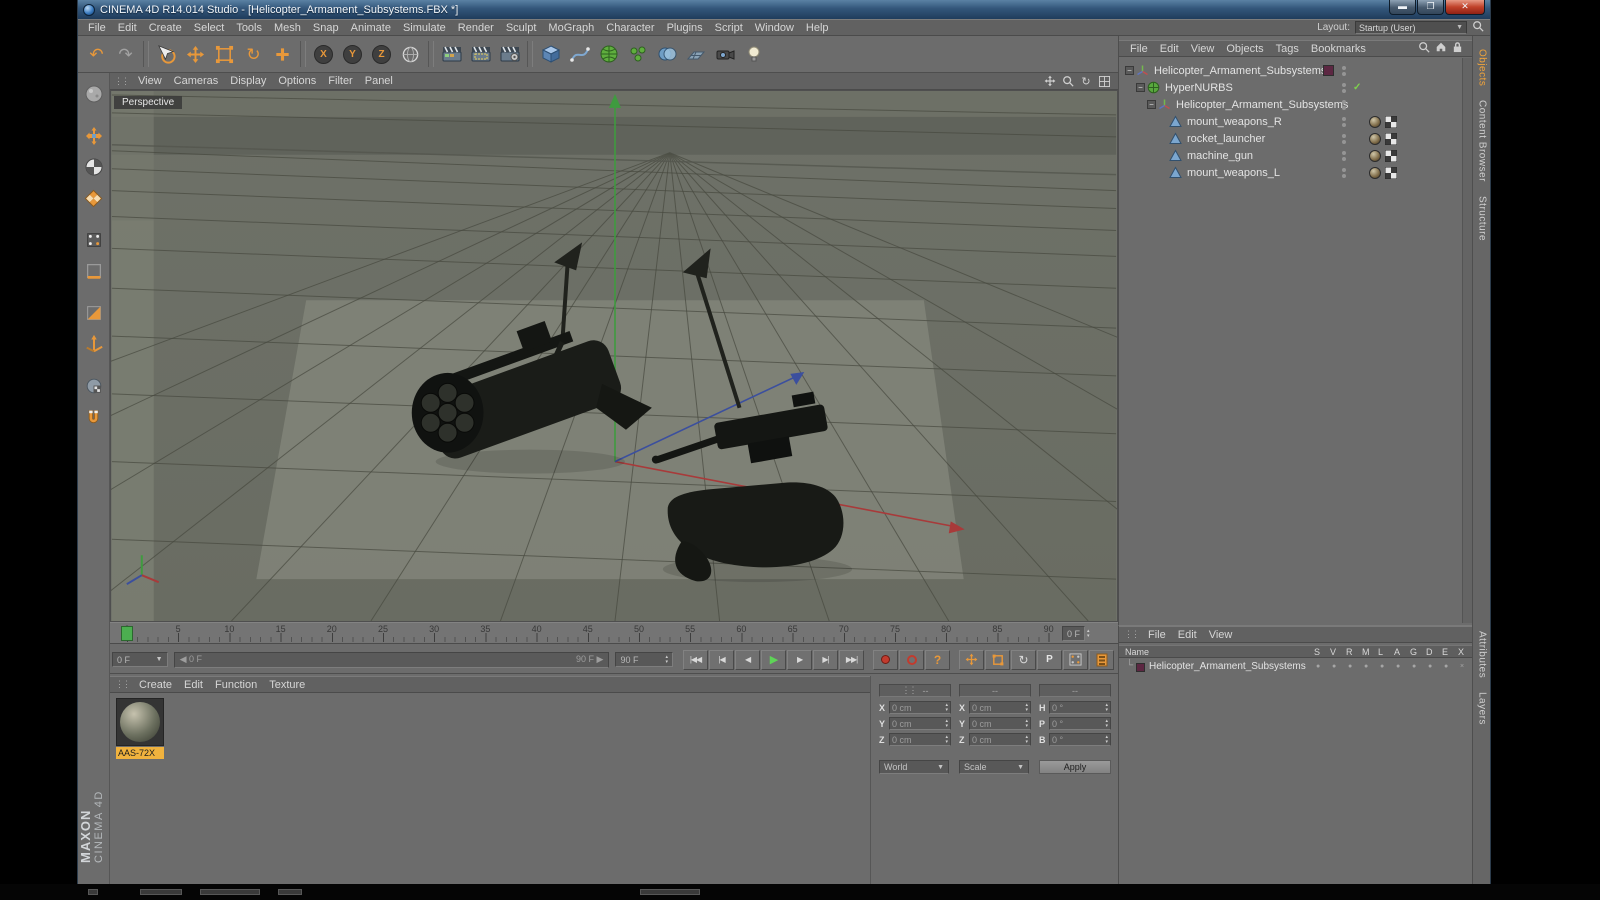 The height and width of the screenshot is (900, 1600). Describe the element at coordinates (1482, 141) in the screenshot. I see `panel-tab-content-browser: Content Browser` at that location.